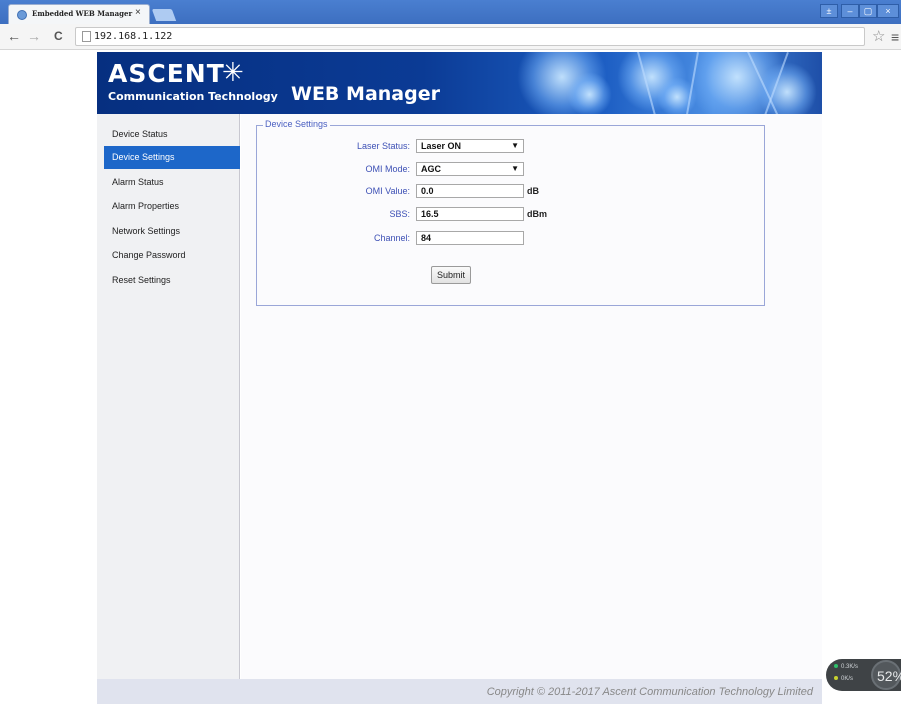 This screenshot has width=901, height=704. What do you see at coordinates (14, 36) in the screenshot?
I see `back-arrow-icon: ←` at bounding box center [14, 36].